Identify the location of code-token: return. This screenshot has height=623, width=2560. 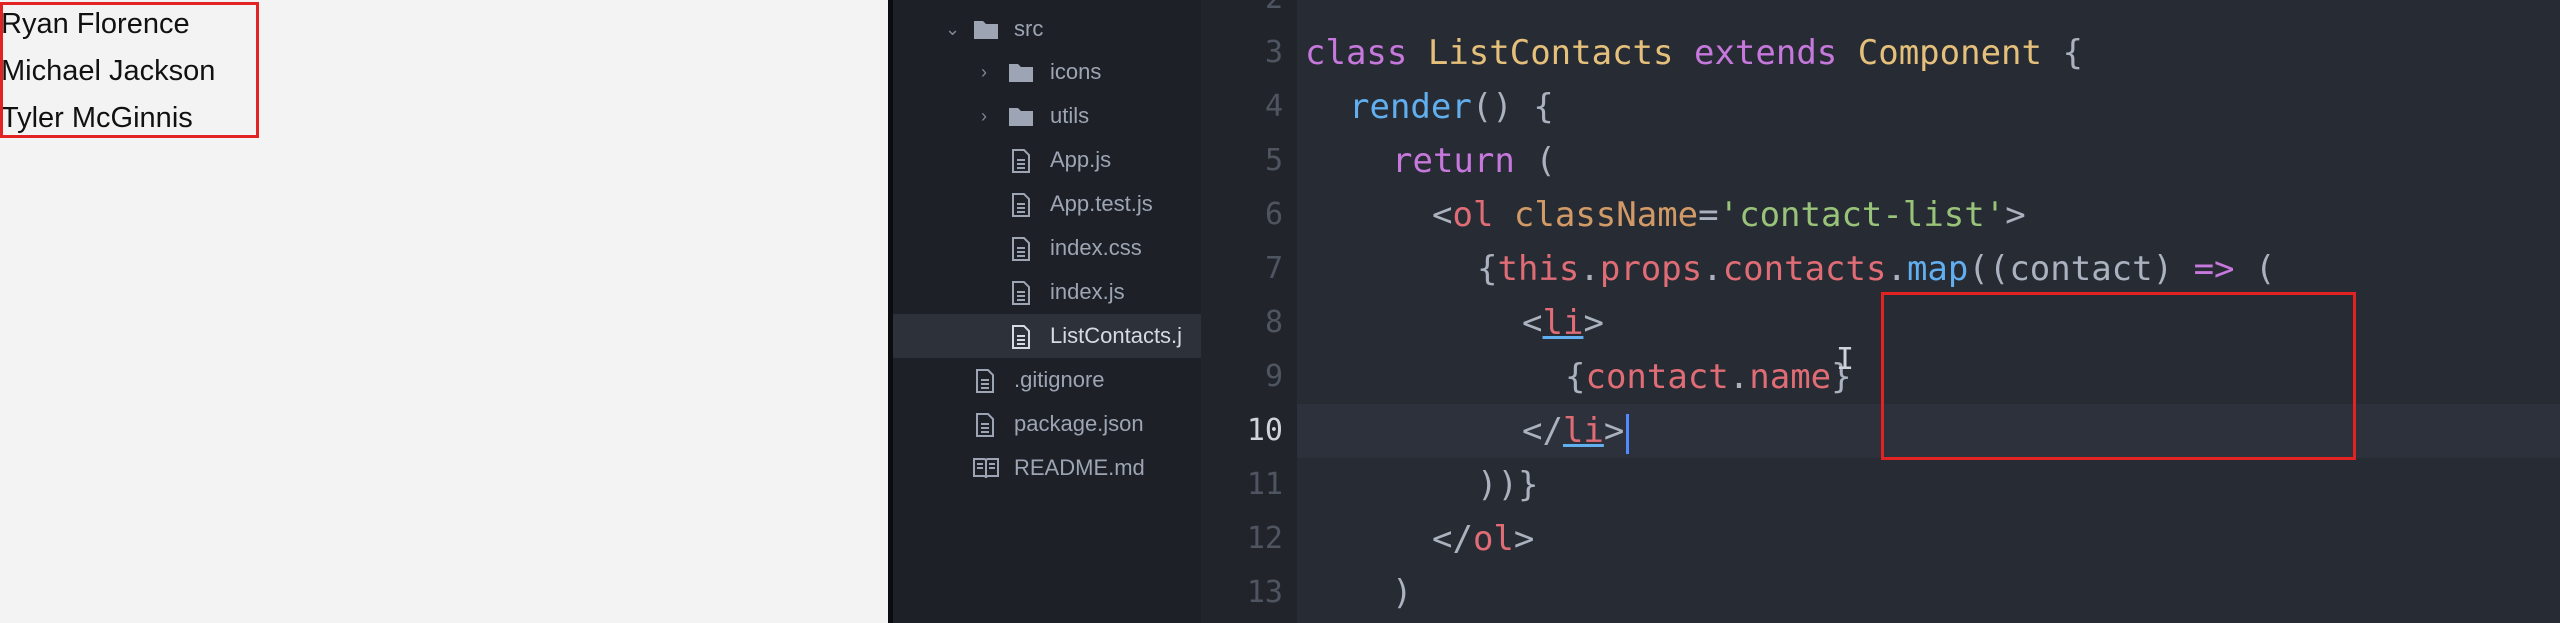
(1453, 161).